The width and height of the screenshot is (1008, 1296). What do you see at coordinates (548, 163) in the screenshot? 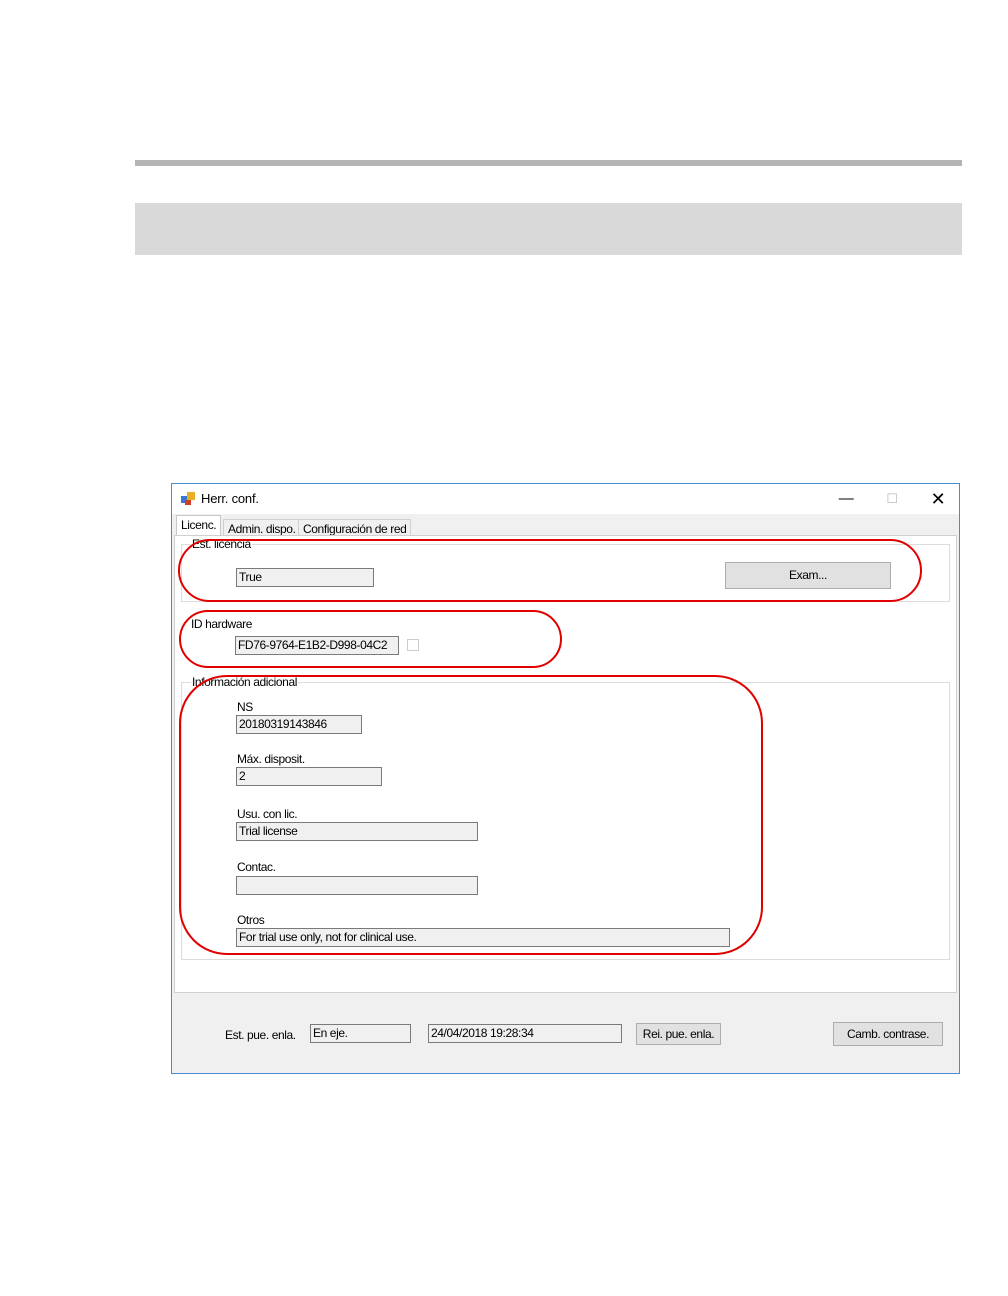
I see `header-rule` at bounding box center [548, 163].